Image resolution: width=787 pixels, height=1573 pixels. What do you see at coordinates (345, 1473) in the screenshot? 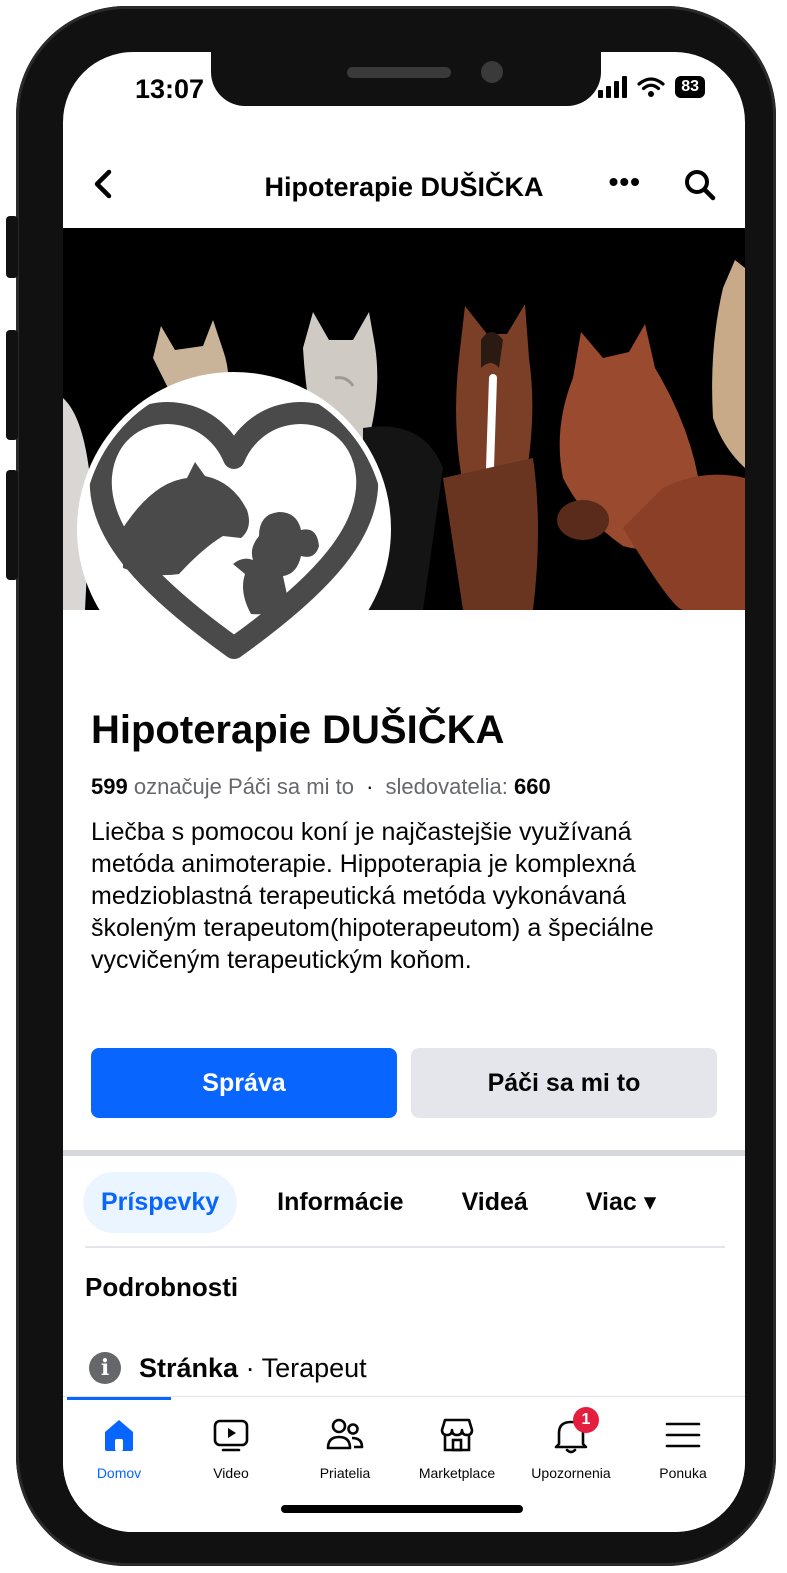
I see `nav-friends-label: Priatelia` at bounding box center [345, 1473].